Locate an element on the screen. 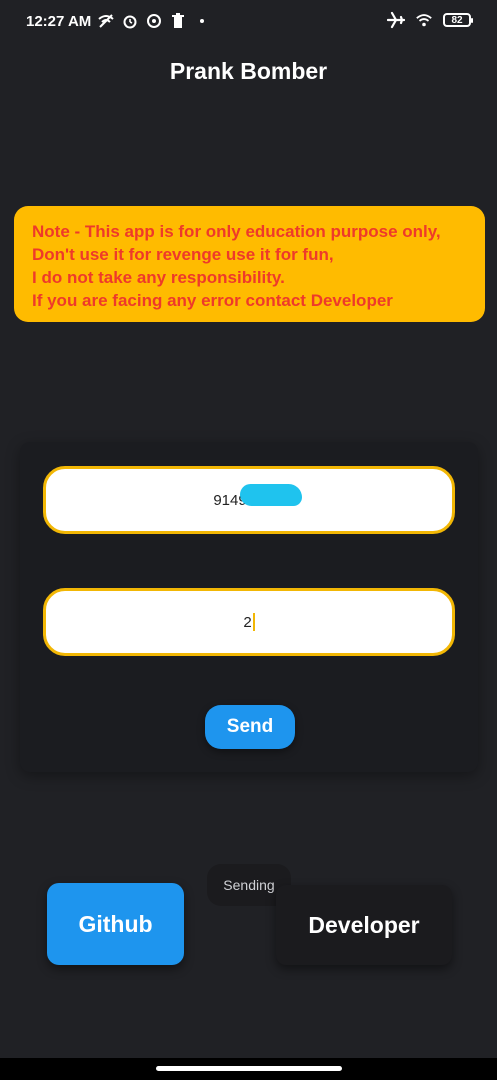 The height and width of the screenshot is (1080, 497). note-line-2: Don't use it for revenge use it for fun, is located at coordinates (183, 254).